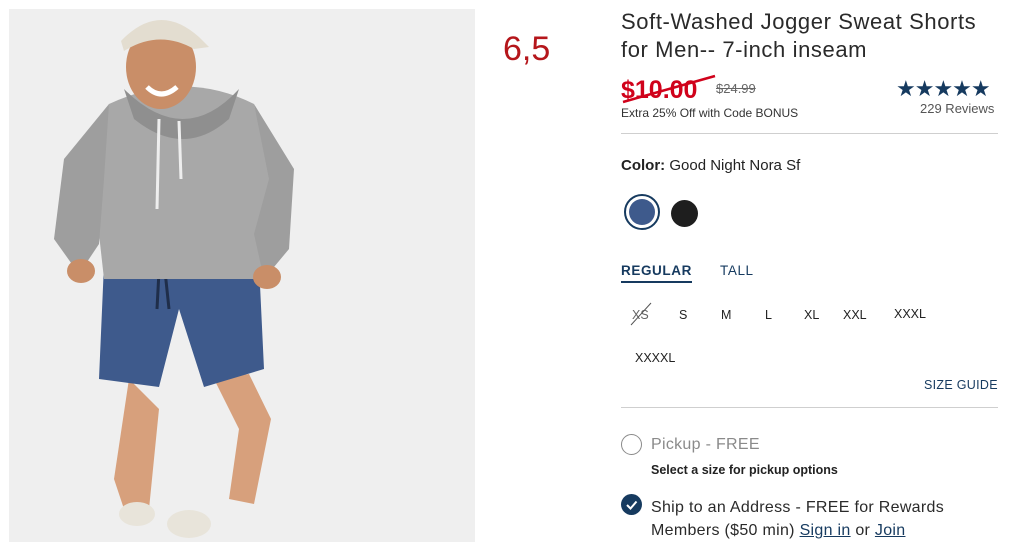 This screenshot has height=542, width=1019. I want to click on original-price: $24.99, so click(736, 88).